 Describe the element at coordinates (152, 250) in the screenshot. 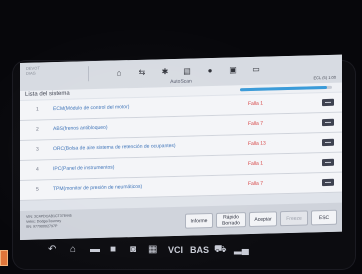

I see `browser-icon: ▦` at that location.